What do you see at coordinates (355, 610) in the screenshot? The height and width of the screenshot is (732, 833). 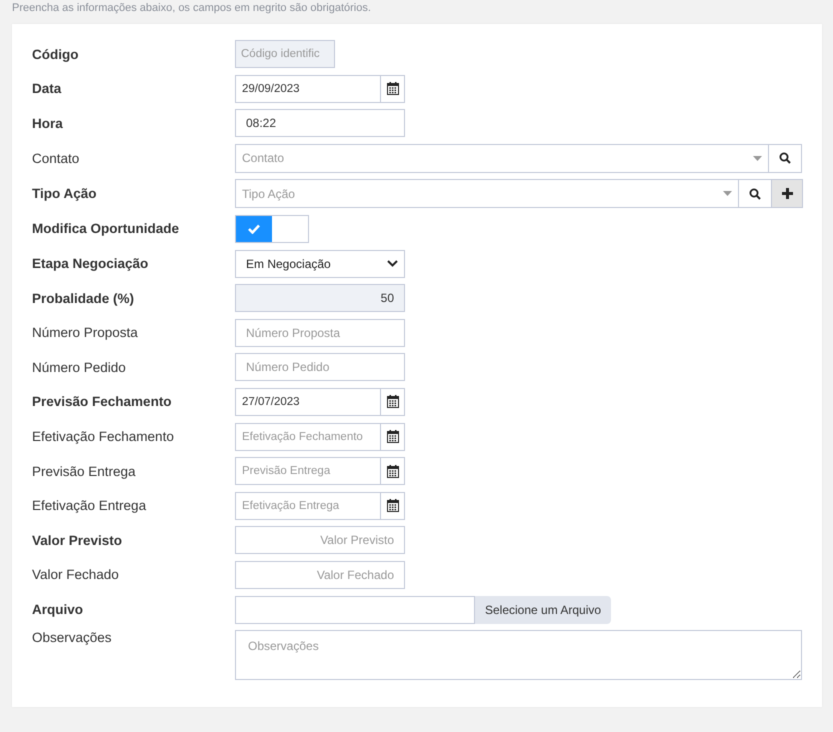 I see `file-field` at bounding box center [355, 610].